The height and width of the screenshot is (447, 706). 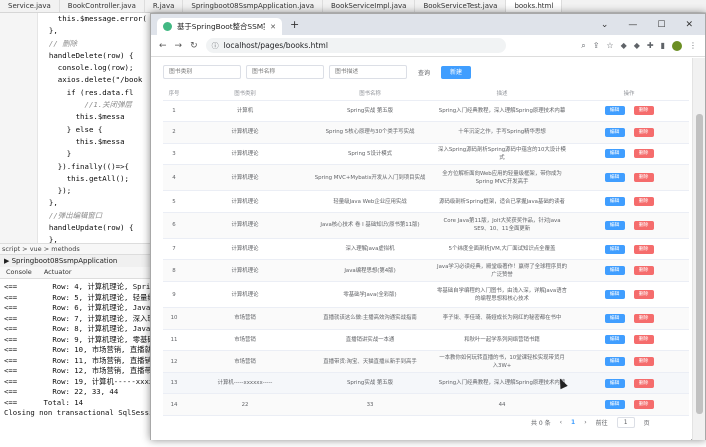 I want to click on menu-icon: ⋮, so click(x=693, y=46).